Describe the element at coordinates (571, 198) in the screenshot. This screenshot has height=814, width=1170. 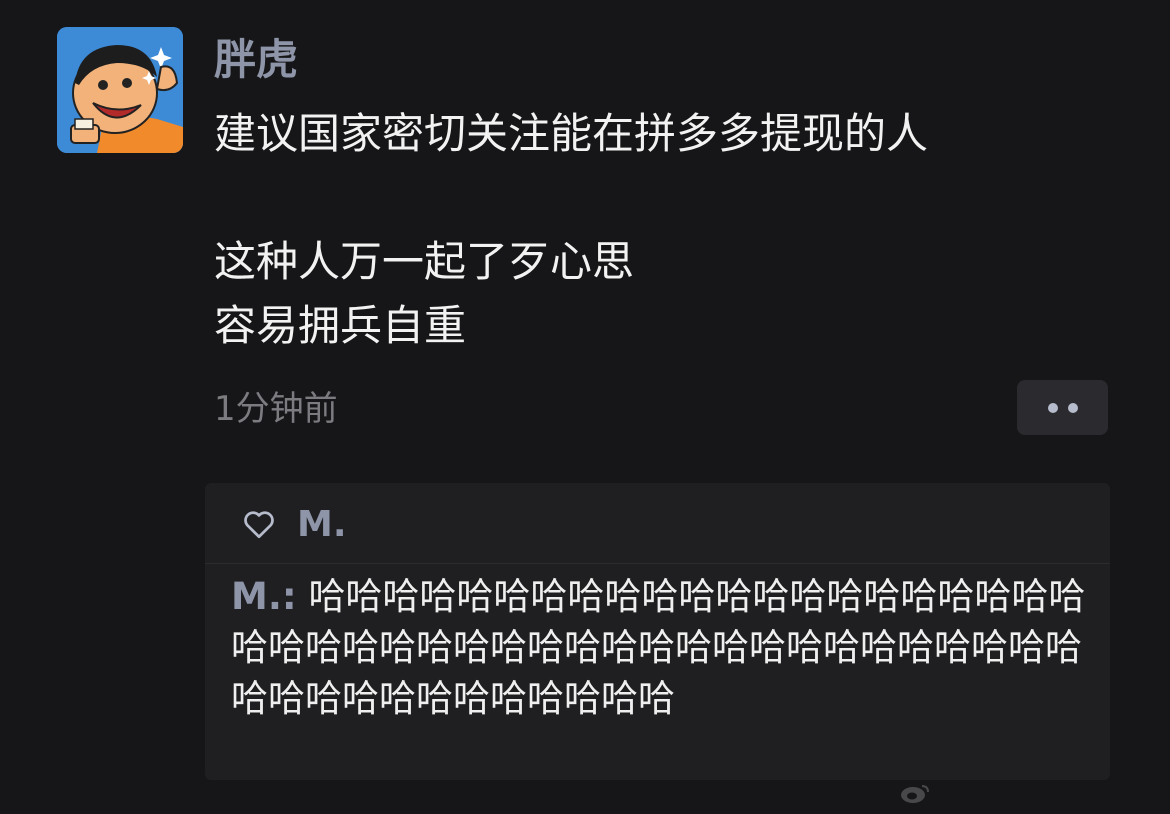
I see `post-line-blank` at that location.